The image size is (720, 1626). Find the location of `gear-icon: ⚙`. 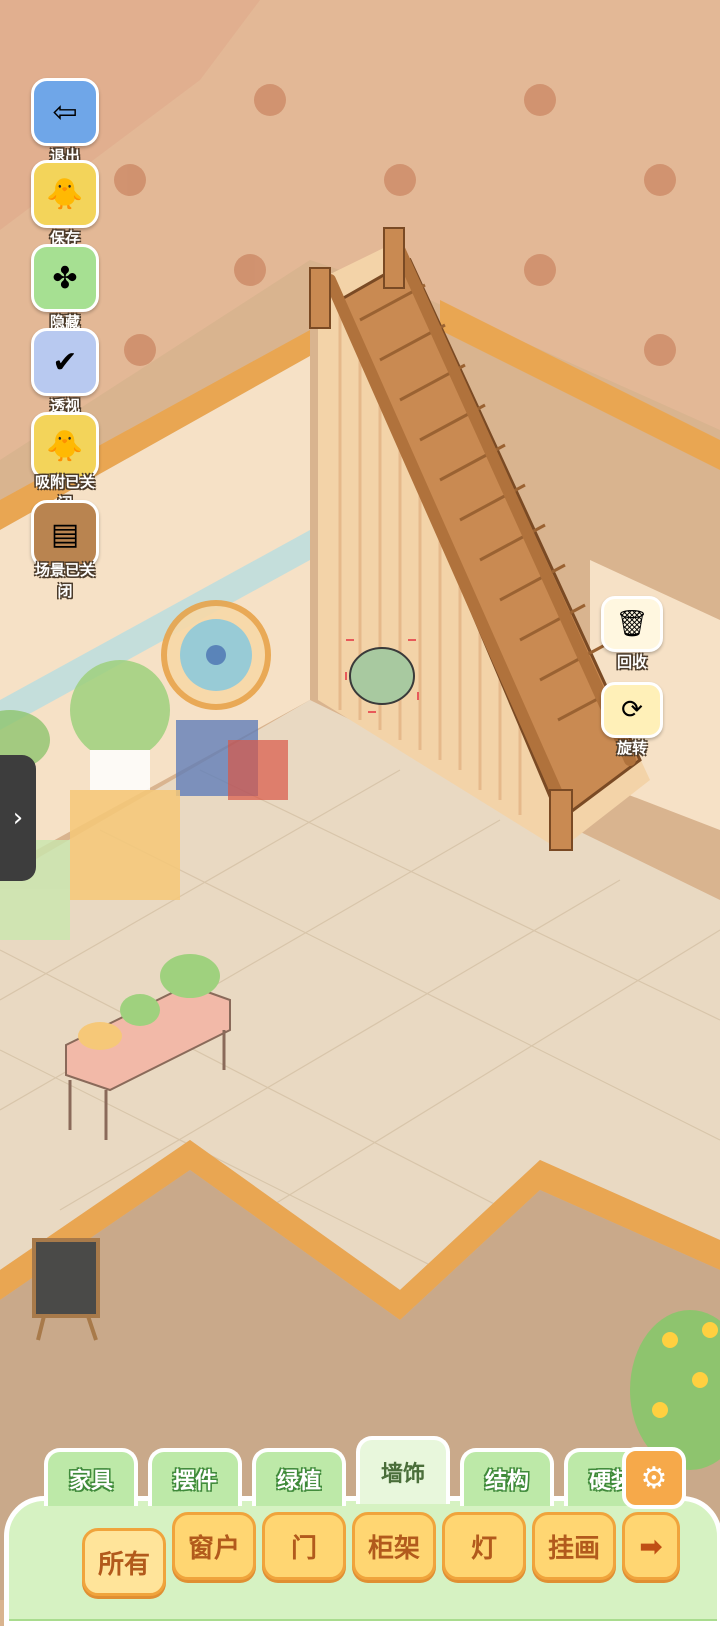

gear-icon: ⚙ is located at coordinates (654, 1478).